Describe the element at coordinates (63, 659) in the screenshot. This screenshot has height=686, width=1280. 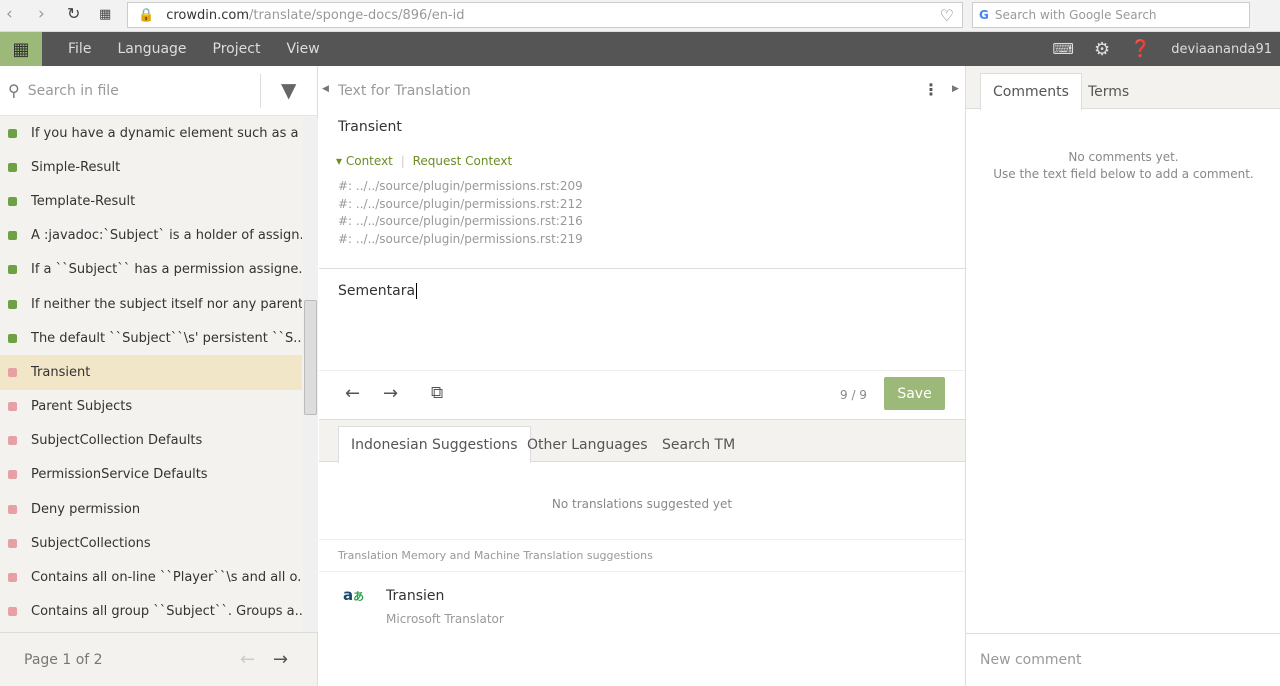
I see `page-indicator: Page 1 of 2` at that location.